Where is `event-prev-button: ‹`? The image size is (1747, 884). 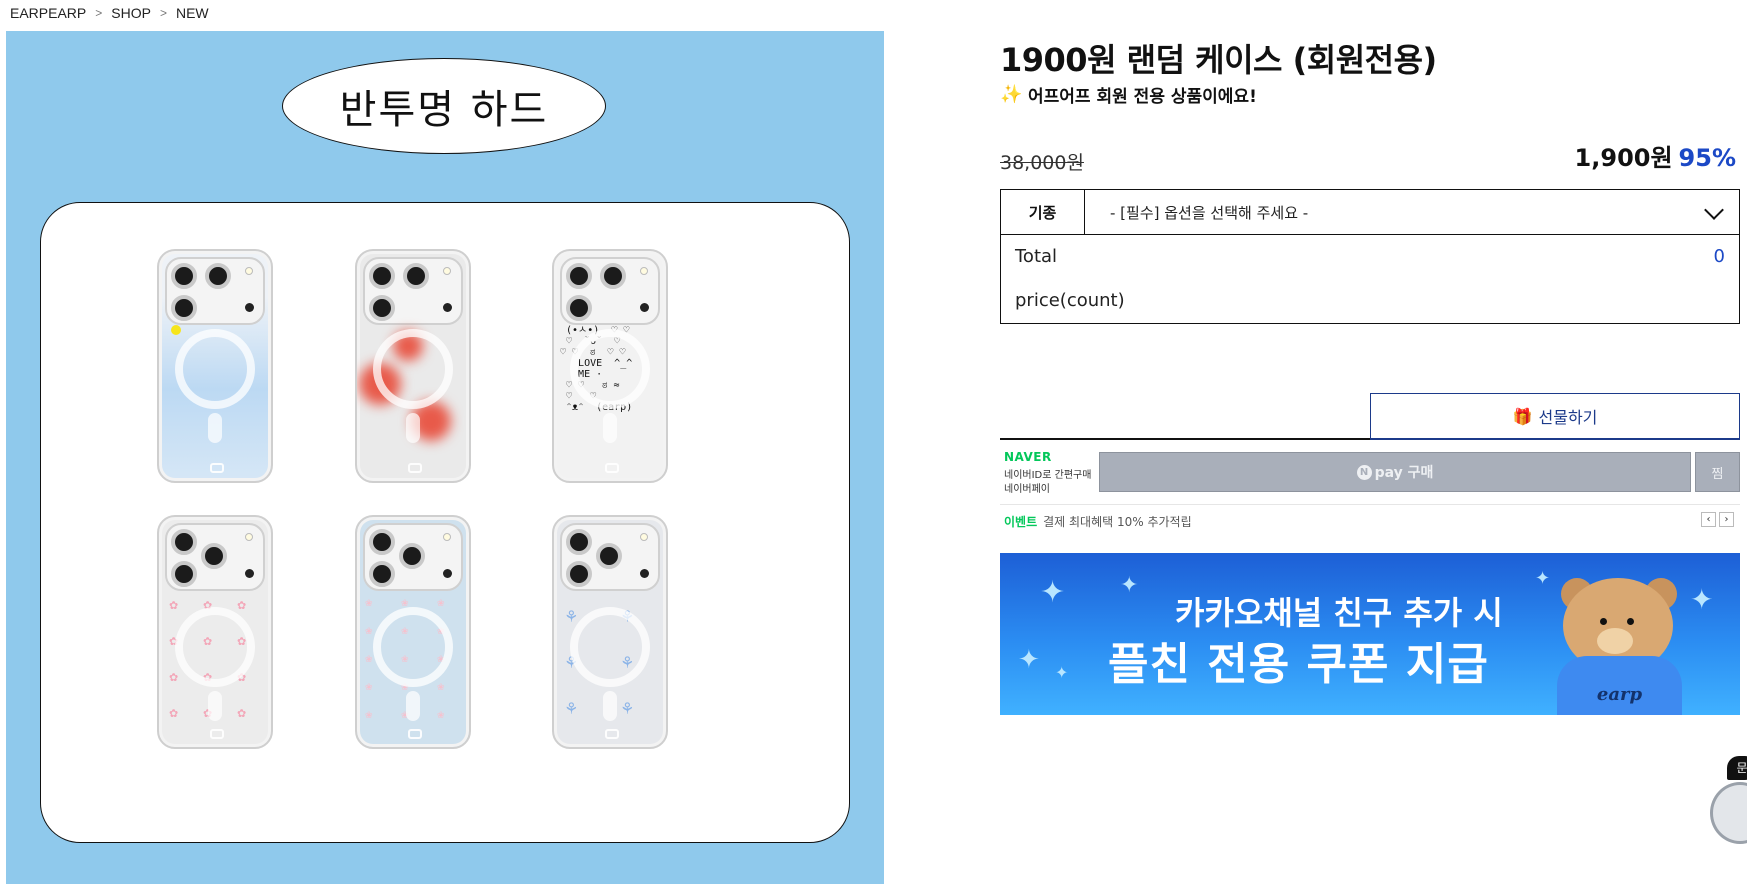
event-prev-button: ‹ is located at coordinates (1708, 519).